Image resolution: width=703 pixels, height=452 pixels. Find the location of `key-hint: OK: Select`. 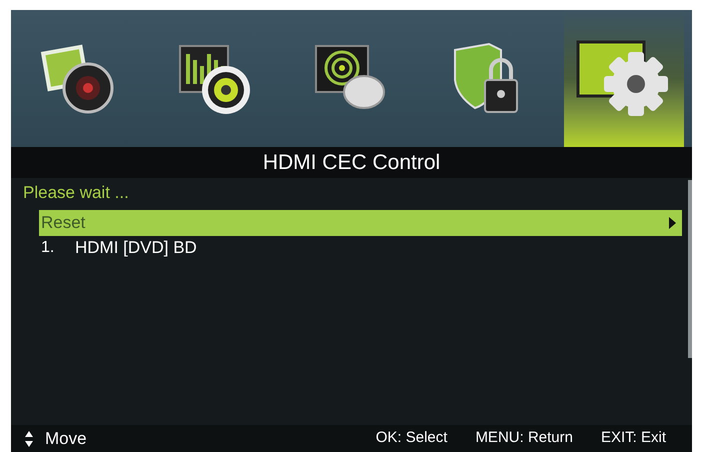

key-hint: OK: Select is located at coordinates (412, 438).